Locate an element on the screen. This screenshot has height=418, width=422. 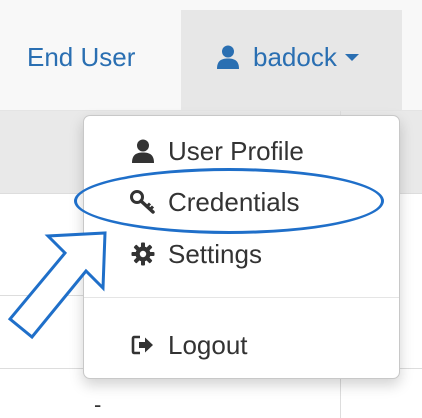
menu-item-credentials: Credentials is located at coordinates (215, 202).